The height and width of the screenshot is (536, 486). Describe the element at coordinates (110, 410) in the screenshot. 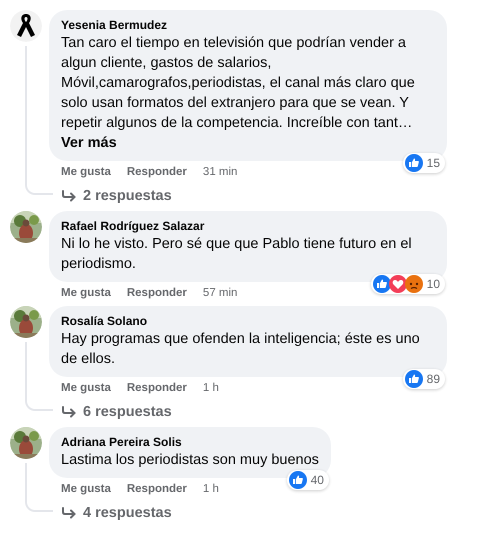

I see `replies-link: 6 respuestas` at that location.